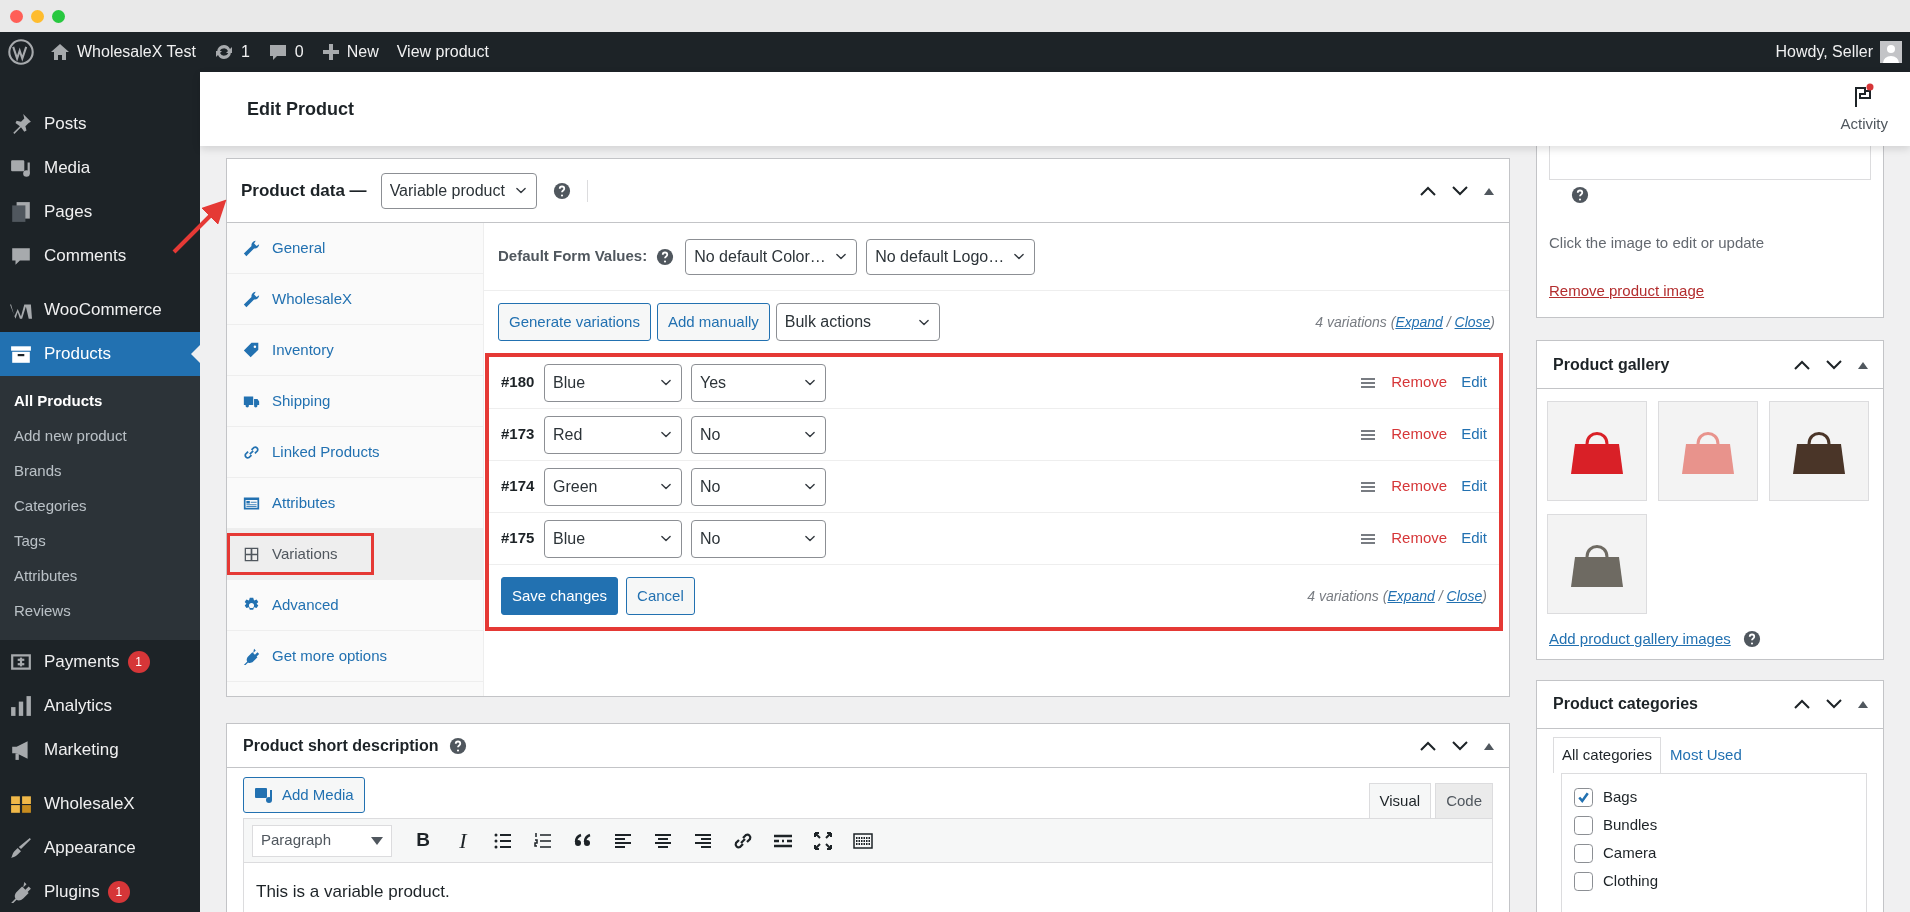  What do you see at coordinates (1824, 52) in the screenshot?
I see `greeting-text: Howdy, Seller` at bounding box center [1824, 52].